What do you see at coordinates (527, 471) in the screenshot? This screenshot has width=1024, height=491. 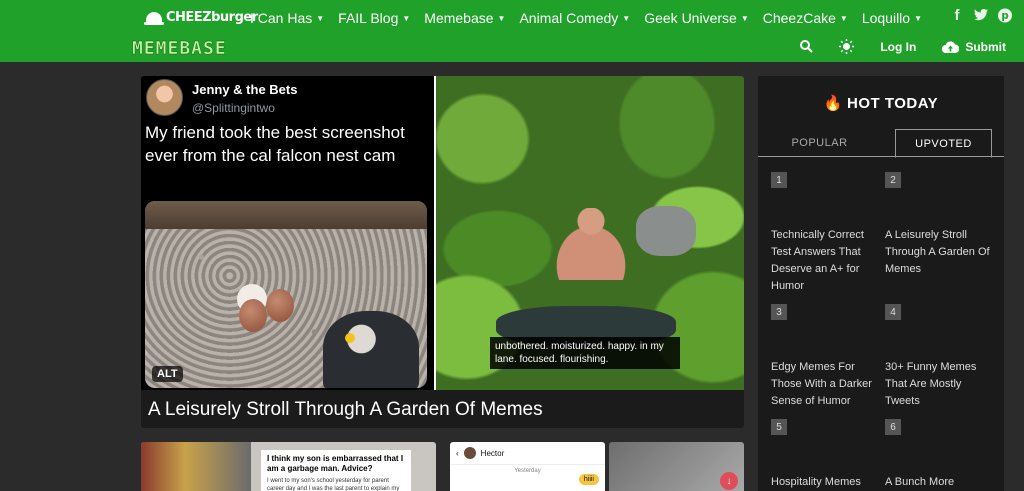 I see `chat-date-label: Yesterday` at bounding box center [527, 471].